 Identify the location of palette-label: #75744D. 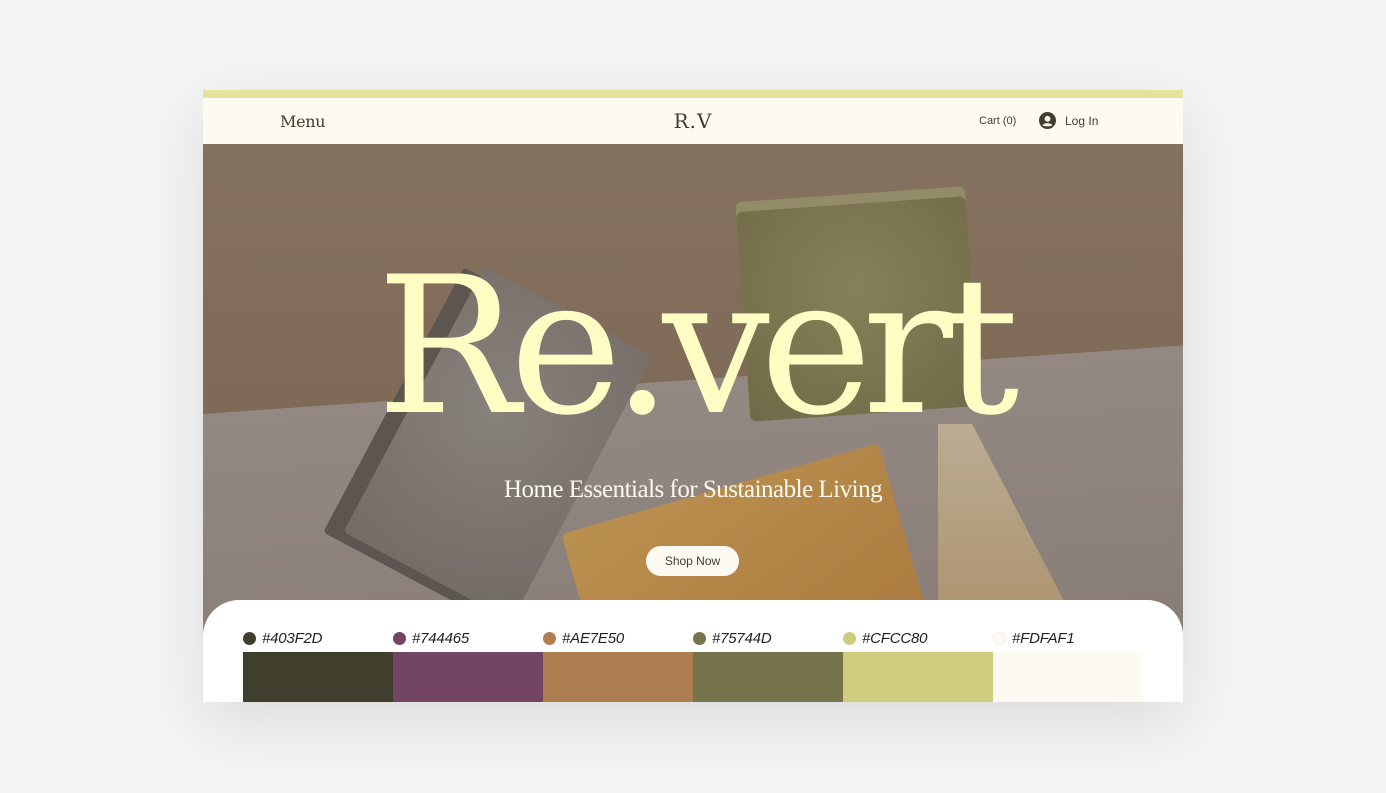
(768, 638).